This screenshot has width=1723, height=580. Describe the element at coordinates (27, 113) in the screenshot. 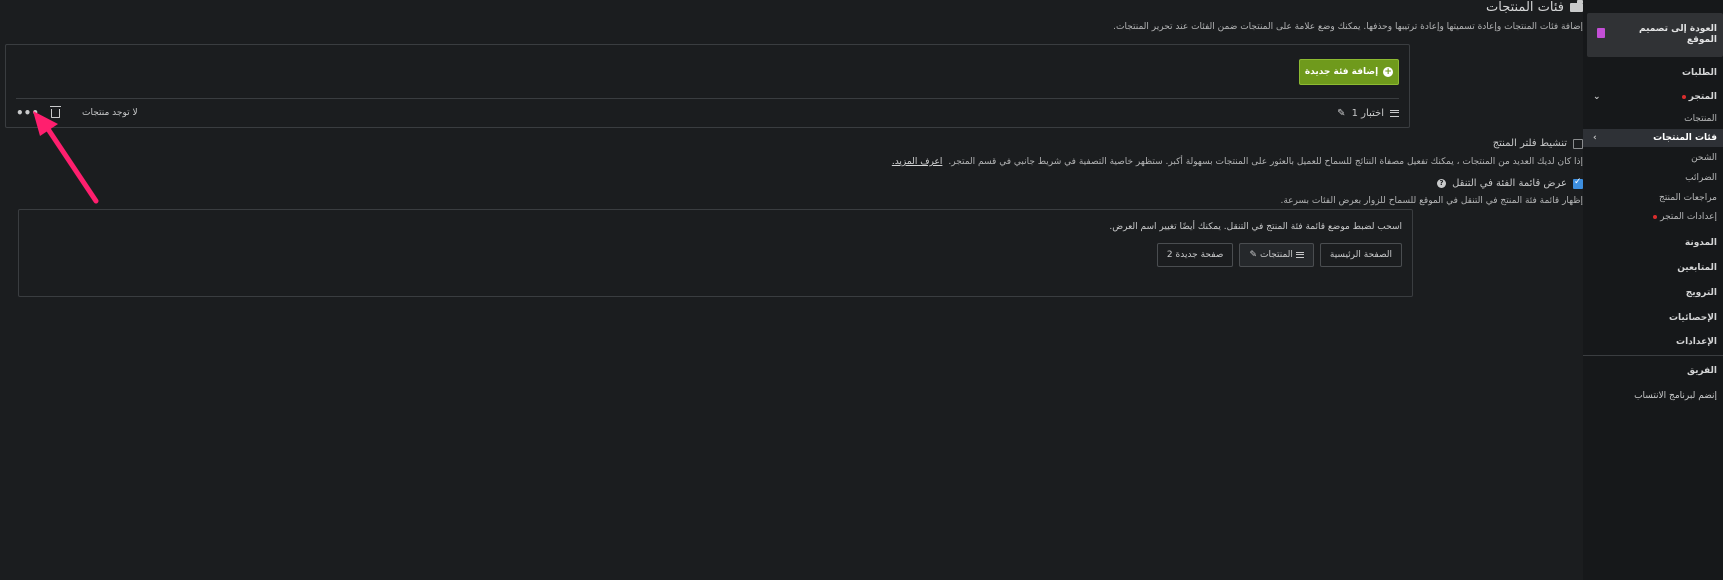

I see `more-options-icon: •••` at that location.